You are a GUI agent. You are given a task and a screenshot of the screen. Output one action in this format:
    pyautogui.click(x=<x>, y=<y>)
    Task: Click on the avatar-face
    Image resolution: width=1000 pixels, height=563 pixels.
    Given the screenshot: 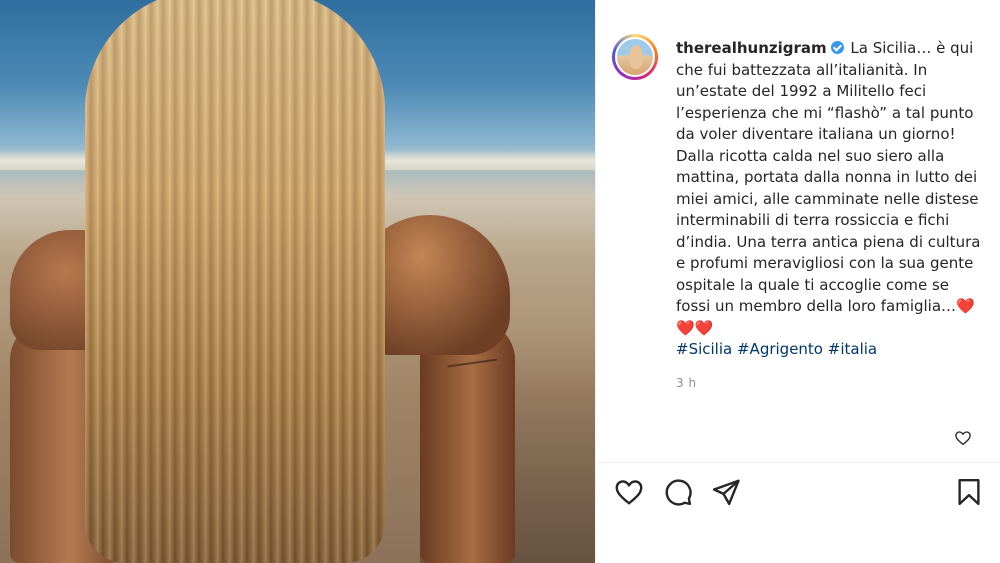 What is the action you would take?
    pyautogui.click(x=636, y=57)
    